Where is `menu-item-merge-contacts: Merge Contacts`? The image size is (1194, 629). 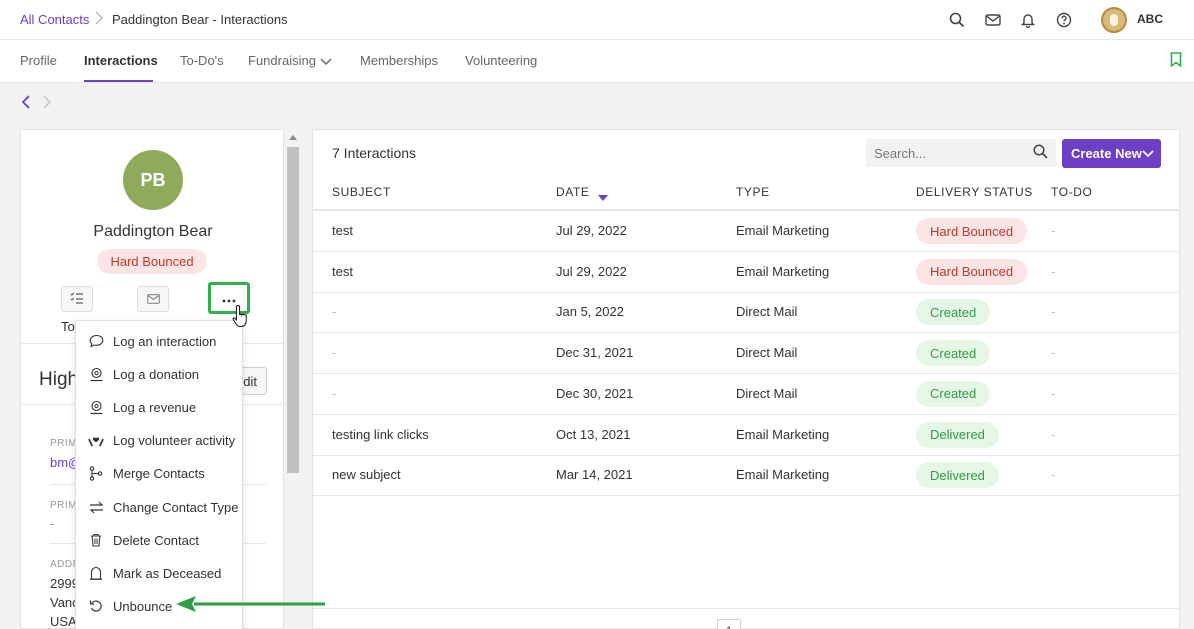 menu-item-merge-contacts: Merge Contacts is located at coordinates (160, 473).